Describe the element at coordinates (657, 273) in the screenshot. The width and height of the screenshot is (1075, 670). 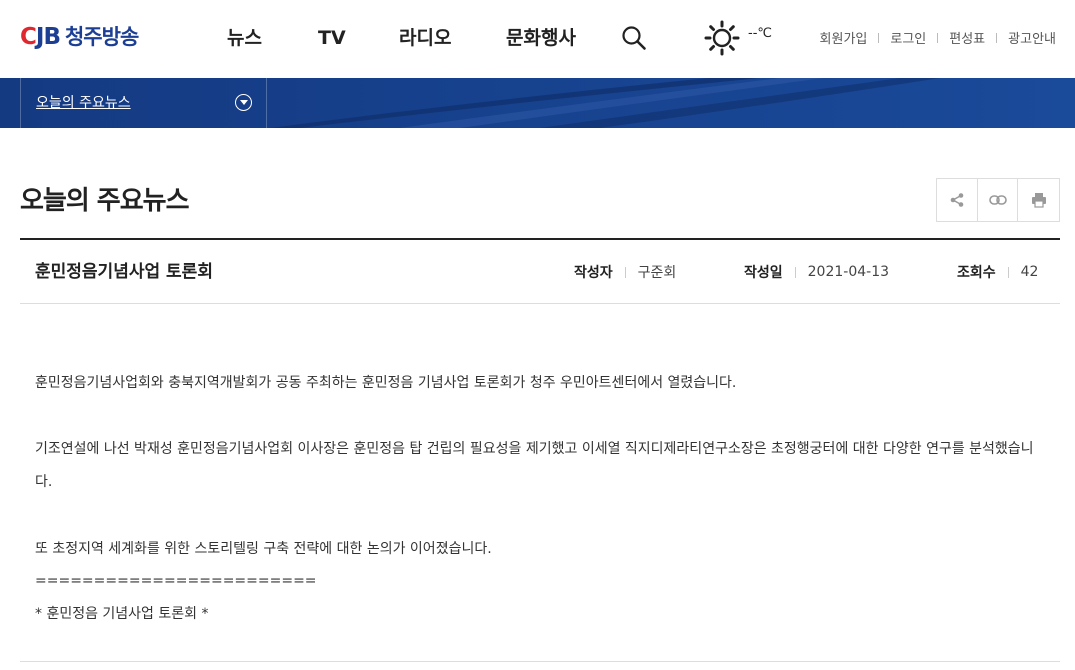
I see `author-value: 구준회` at that location.